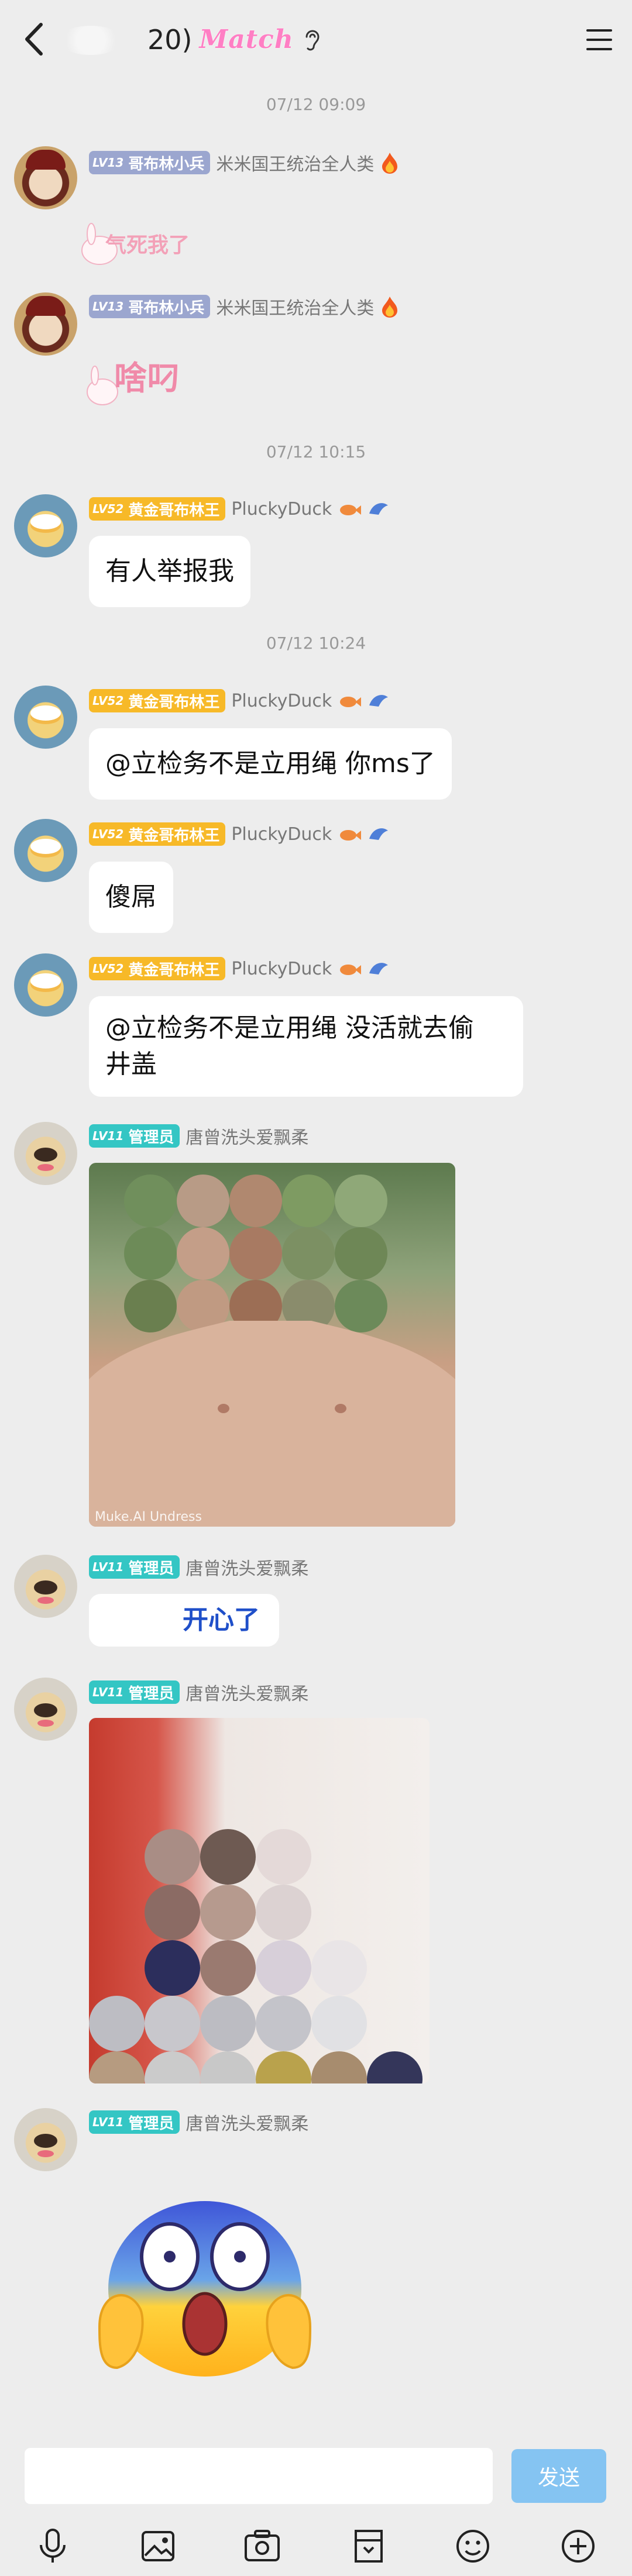  What do you see at coordinates (312, 39) in the screenshot?
I see `ear-icon` at bounding box center [312, 39].